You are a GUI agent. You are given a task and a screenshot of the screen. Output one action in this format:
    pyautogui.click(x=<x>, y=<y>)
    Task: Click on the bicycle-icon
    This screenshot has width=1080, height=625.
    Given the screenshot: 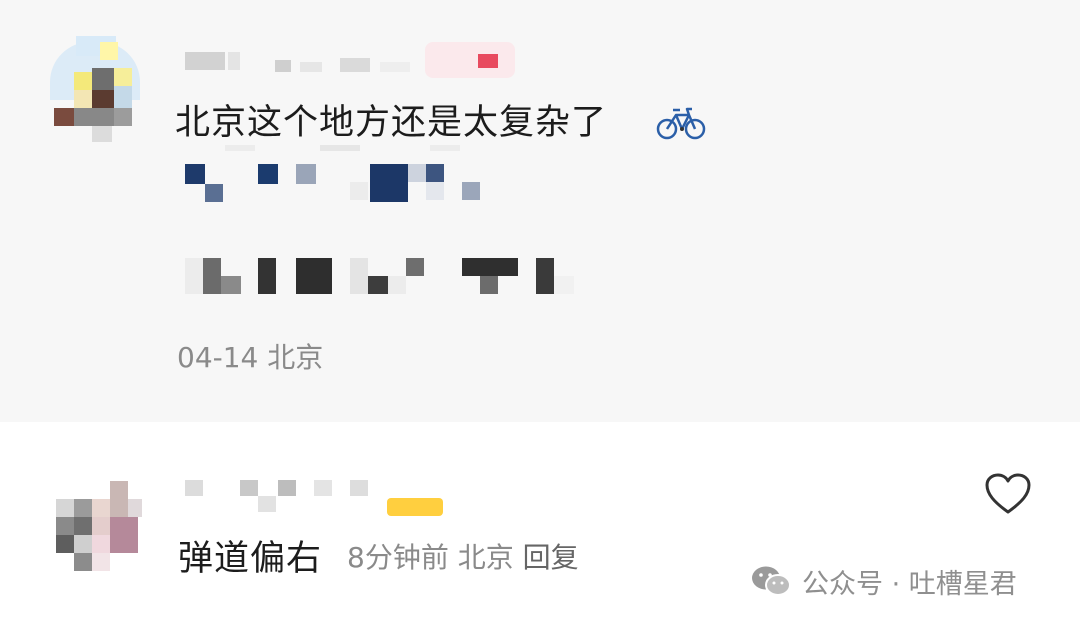 What is the action you would take?
    pyautogui.click(x=681, y=123)
    